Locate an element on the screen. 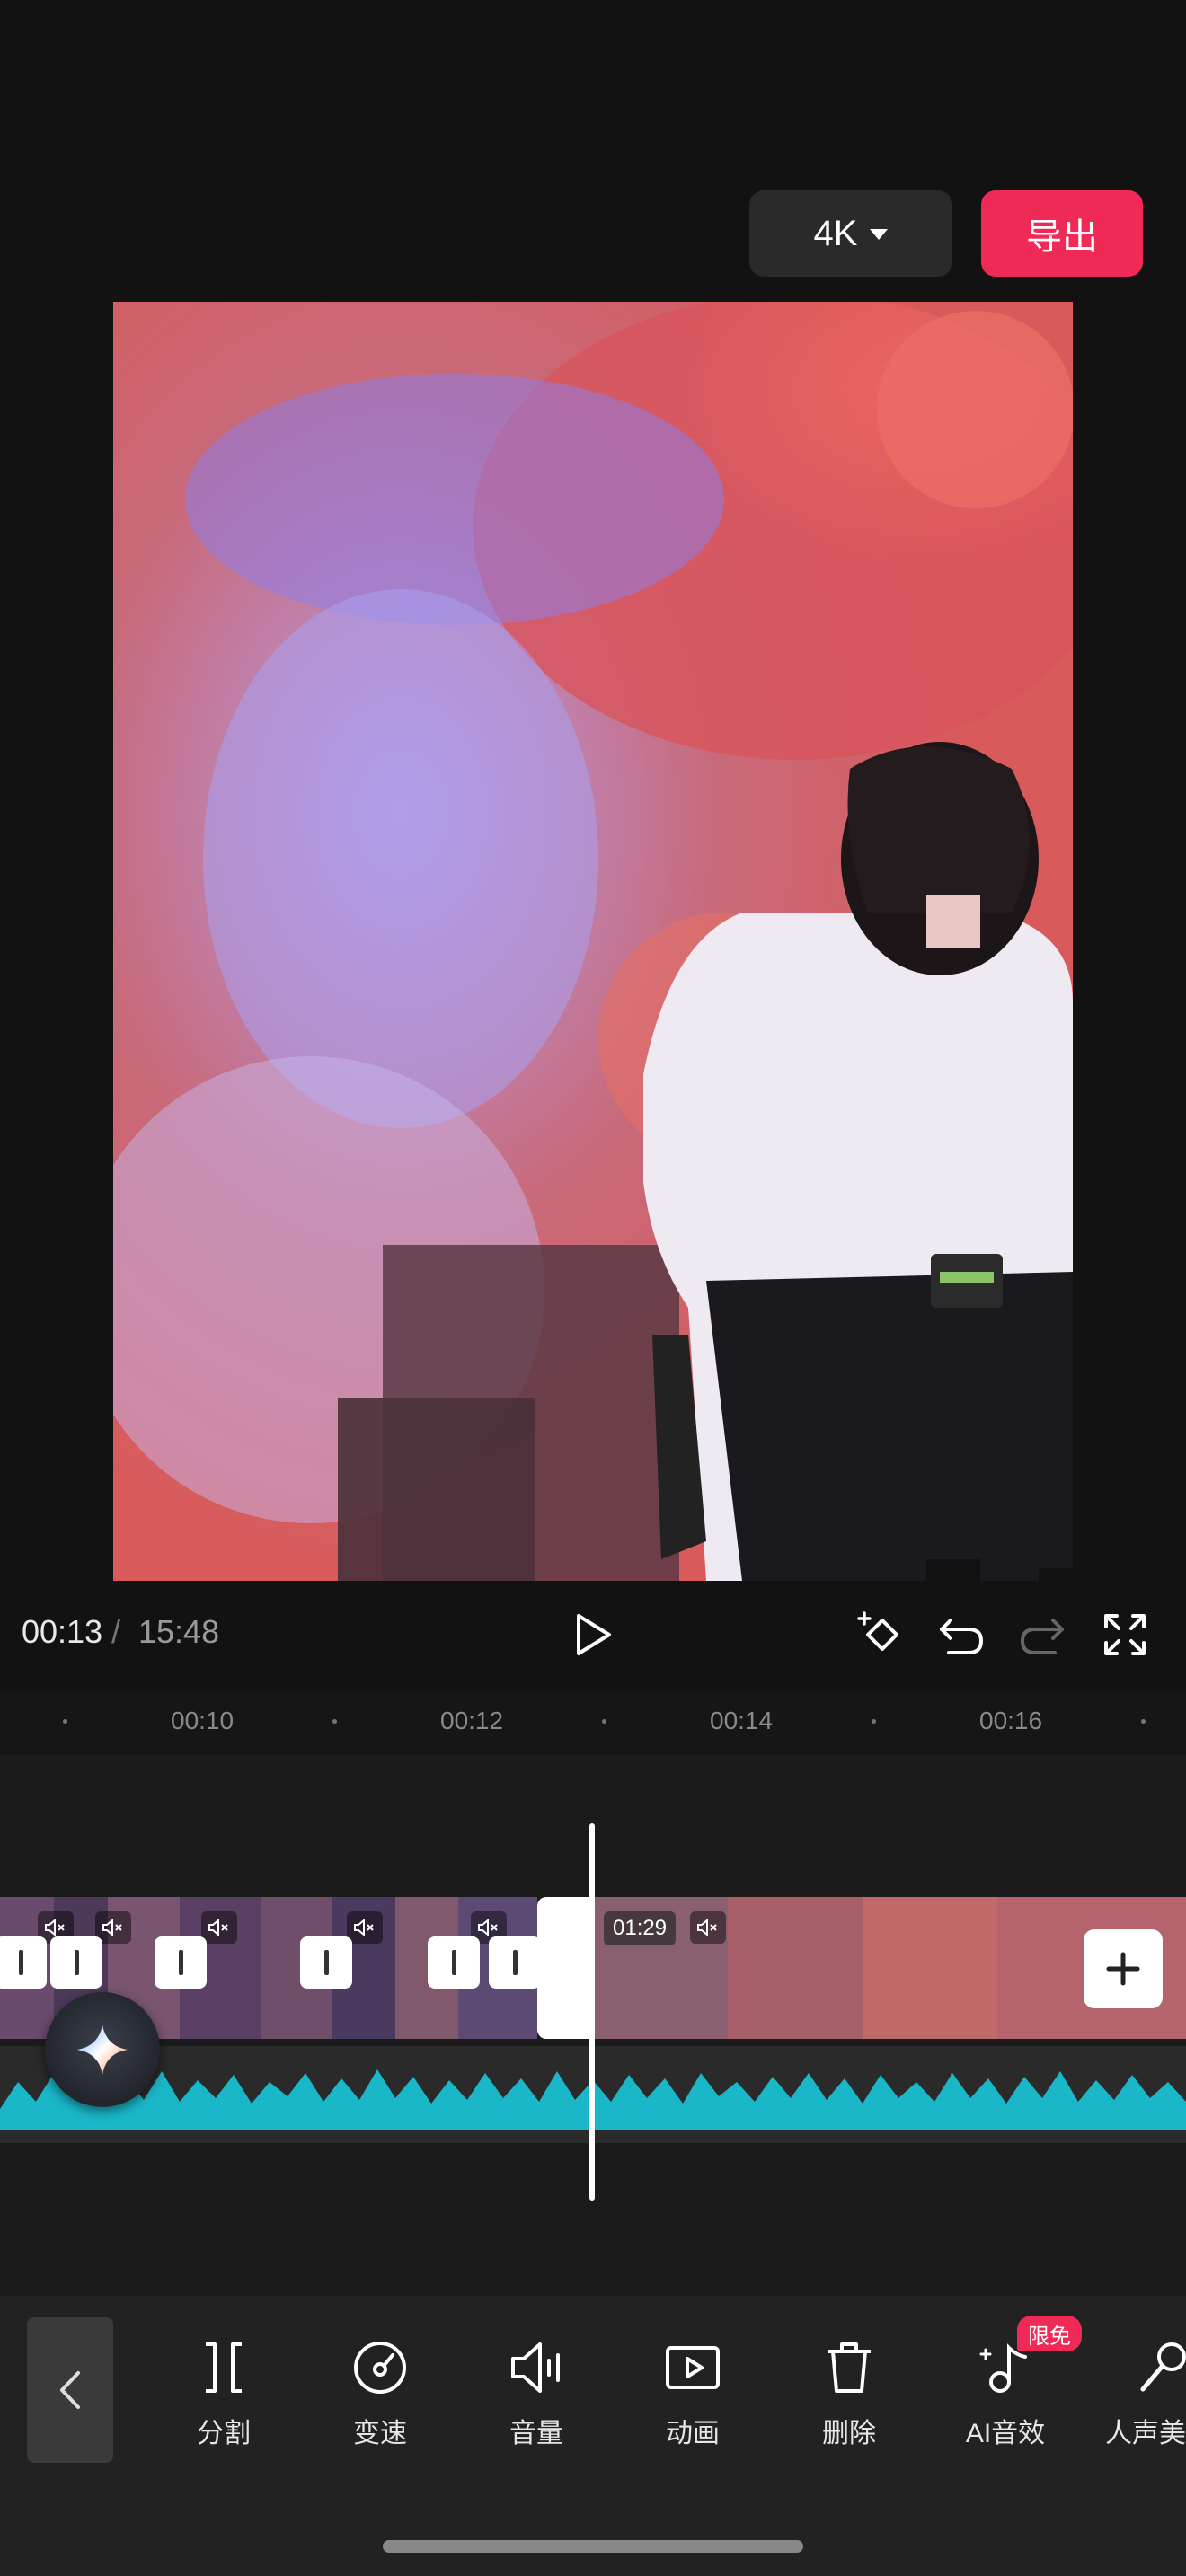 The width and height of the screenshot is (1186, 2576). ruler-tick: 00:10 is located at coordinates (203, 1720).